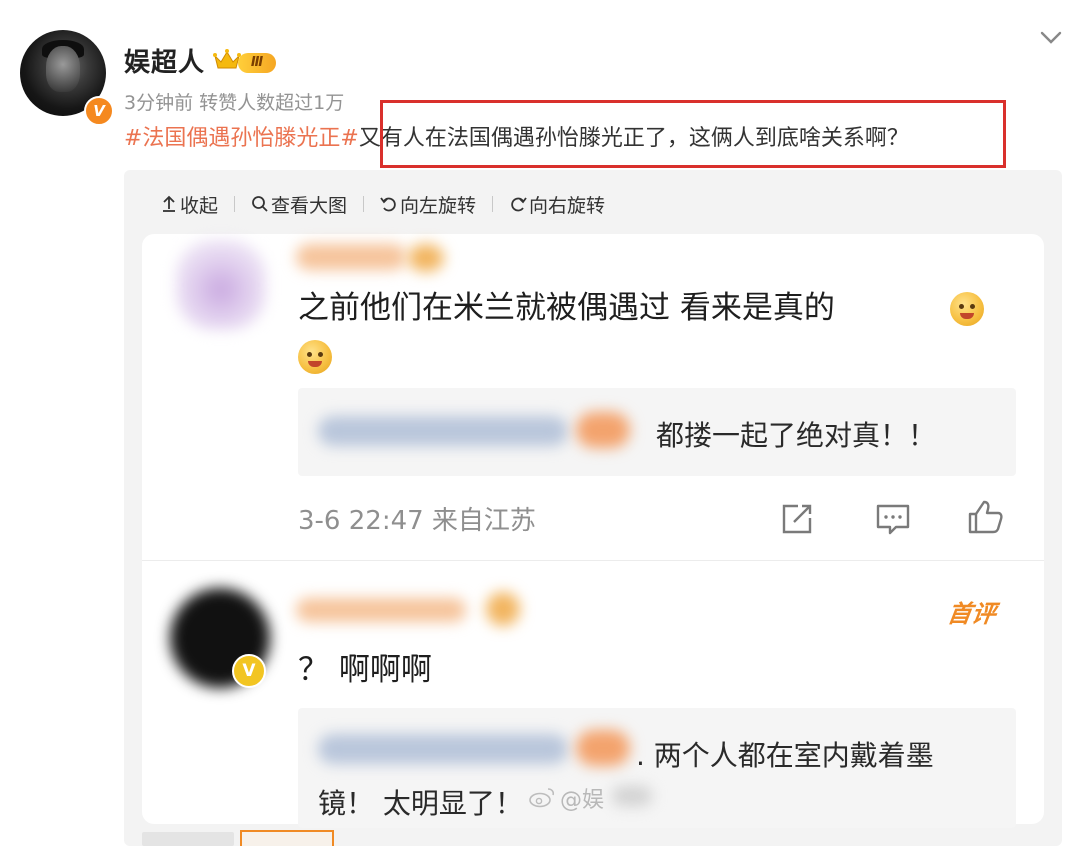 The width and height of the screenshot is (1080, 846). I want to click on collapse-label: 收起, so click(199, 205).